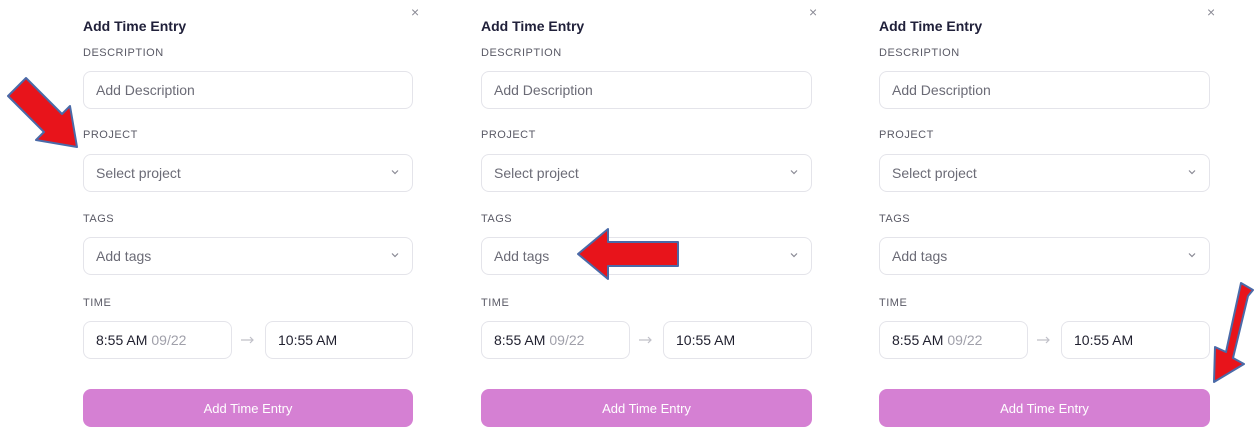  What do you see at coordinates (42, 112) in the screenshot?
I see `annotation-arrow-down-right` at bounding box center [42, 112].